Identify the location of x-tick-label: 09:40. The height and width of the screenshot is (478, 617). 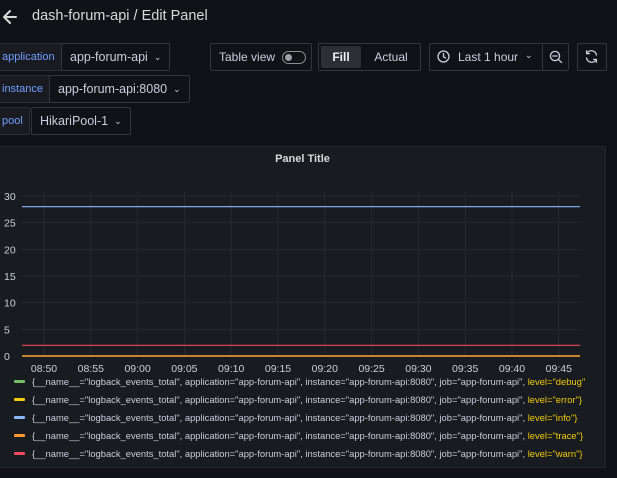
(512, 369).